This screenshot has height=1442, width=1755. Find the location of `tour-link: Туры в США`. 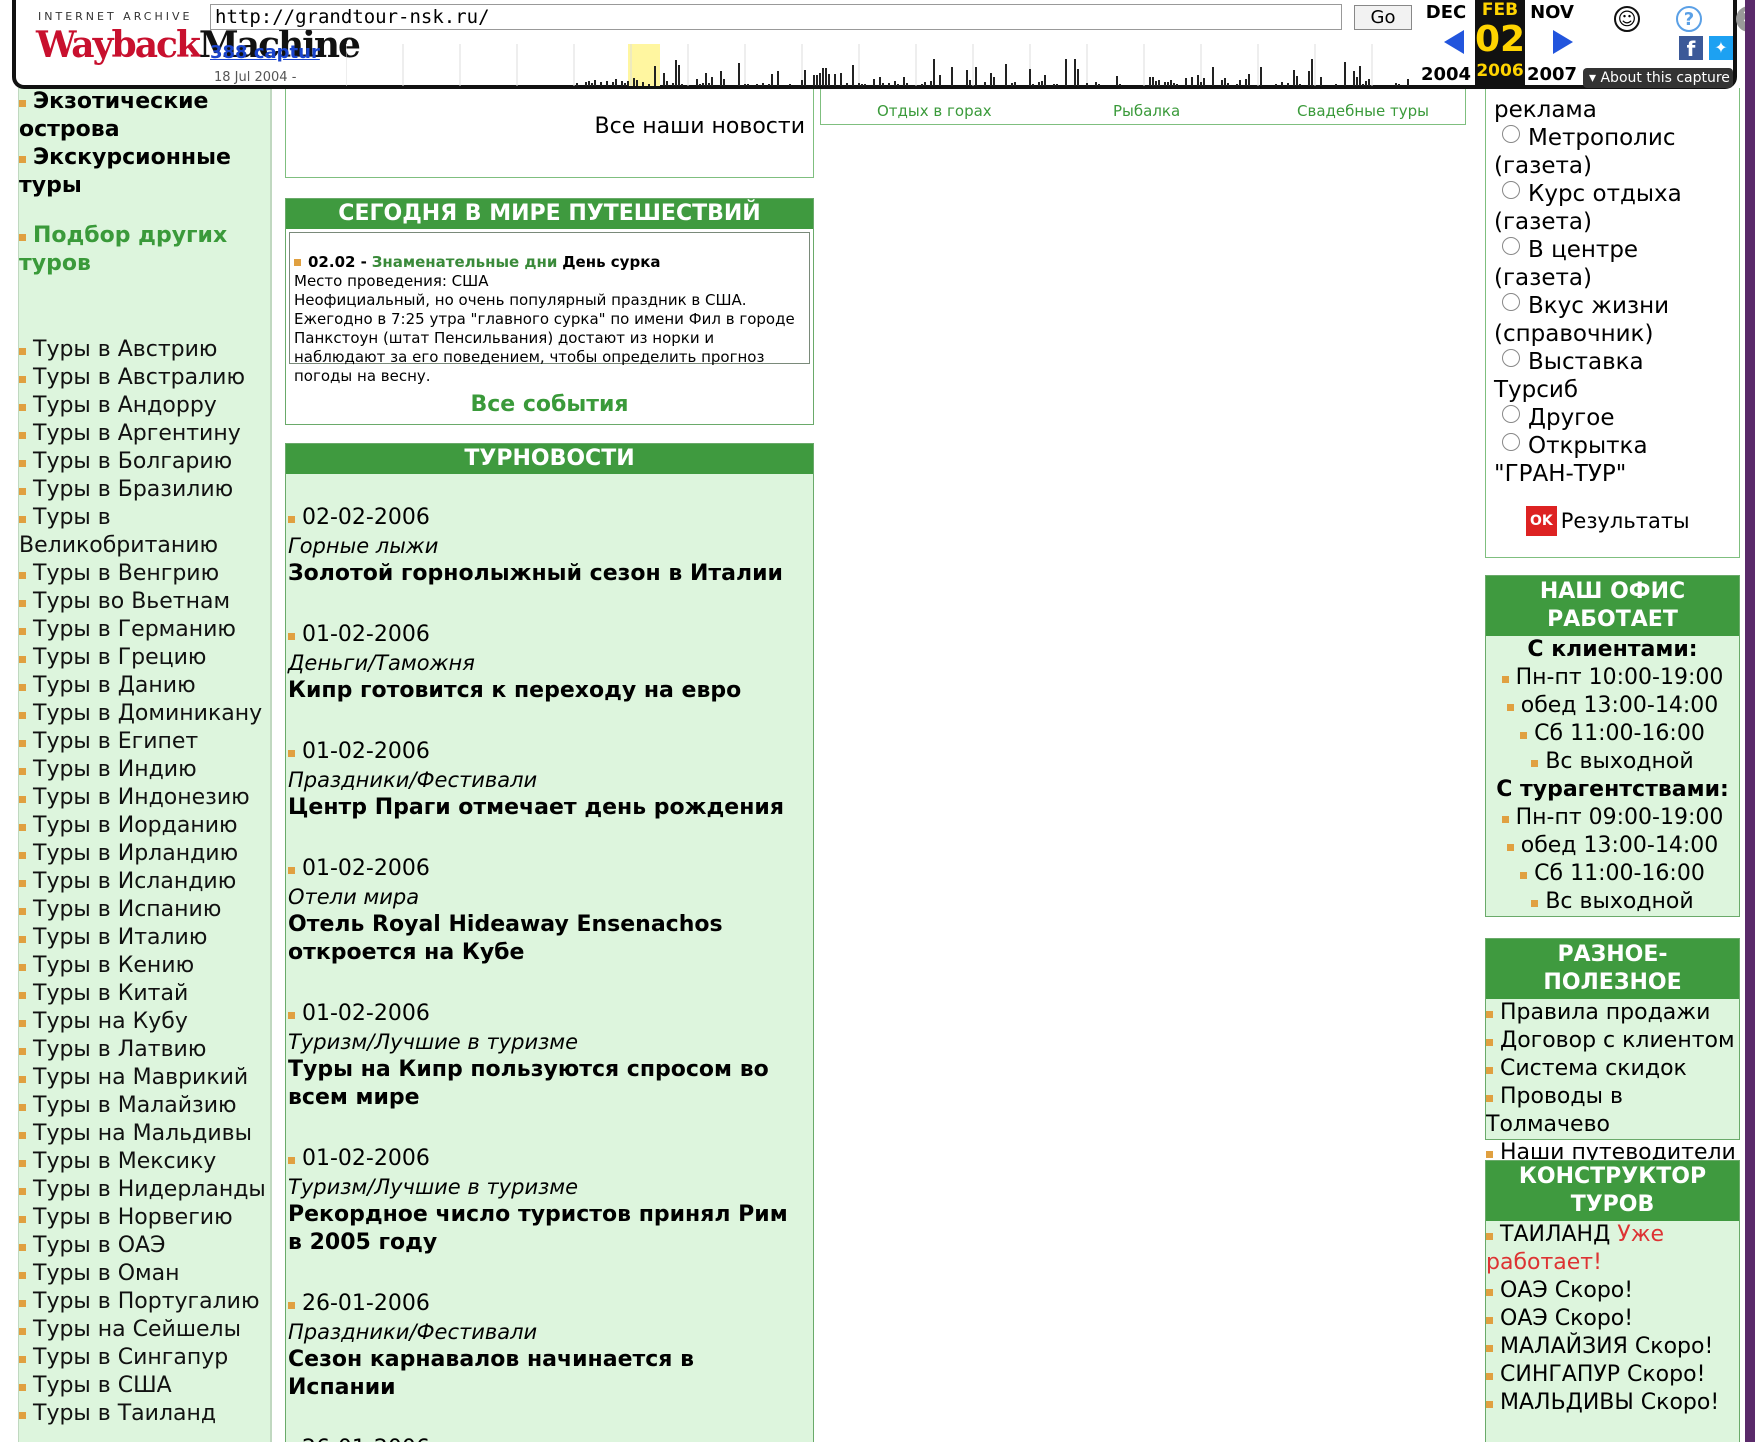

tour-link: Туры в США is located at coordinates (144, 1386).